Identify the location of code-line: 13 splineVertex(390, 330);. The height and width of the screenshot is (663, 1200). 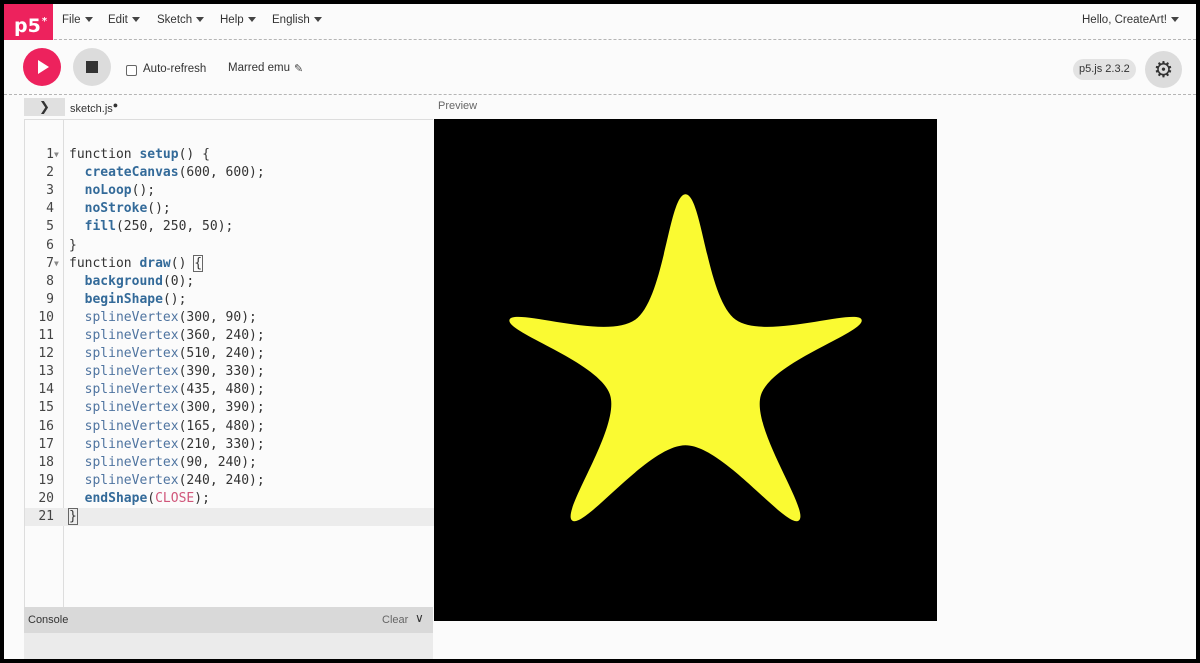
(229, 372).